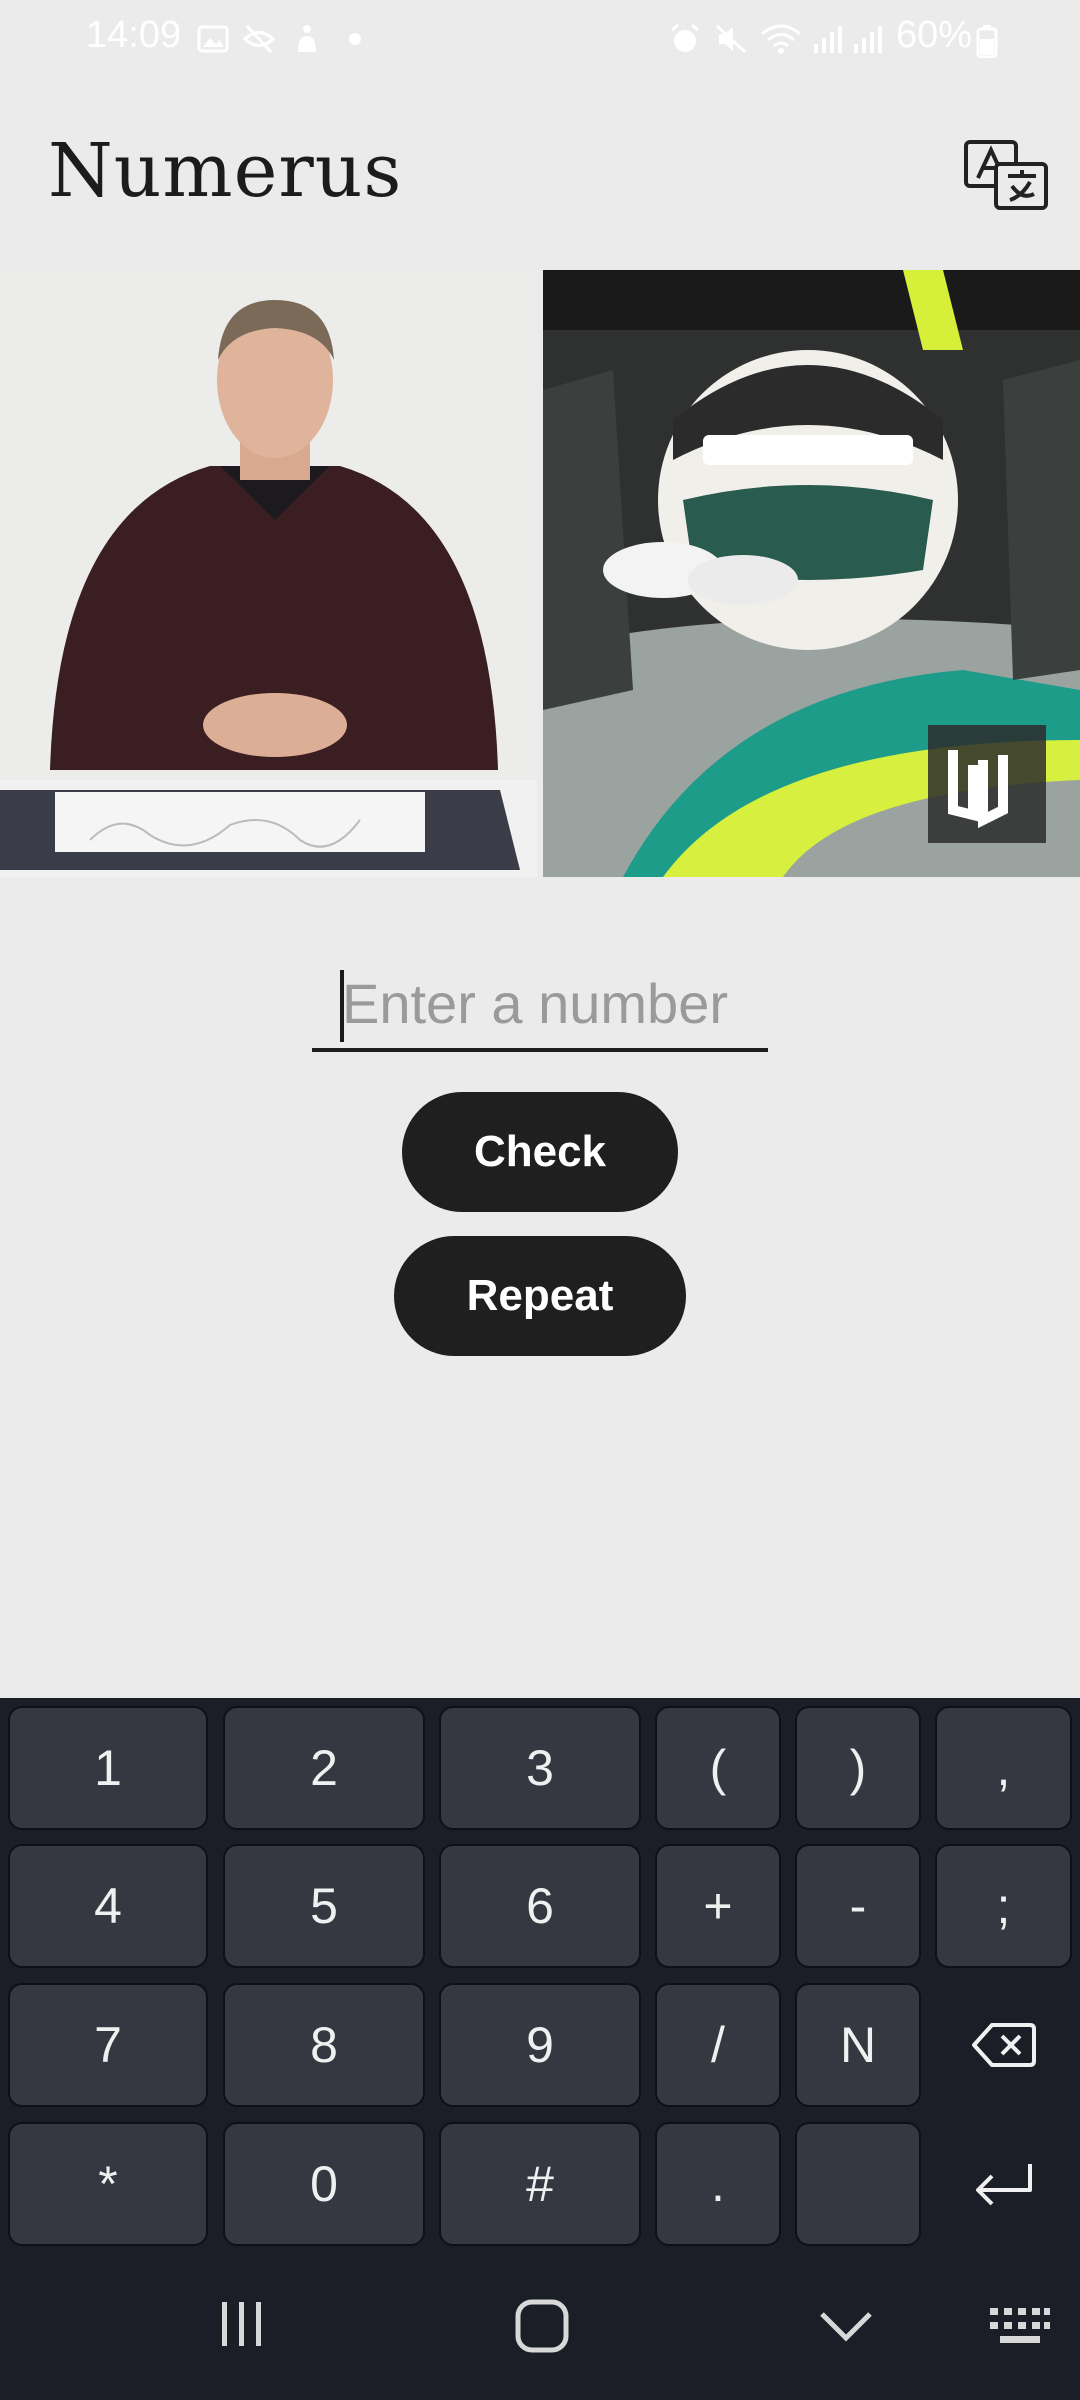 This screenshot has height=2400, width=1080. Describe the element at coordinates (108, 2184) in the screenshot. I see `key-asterisk: *` at that location.